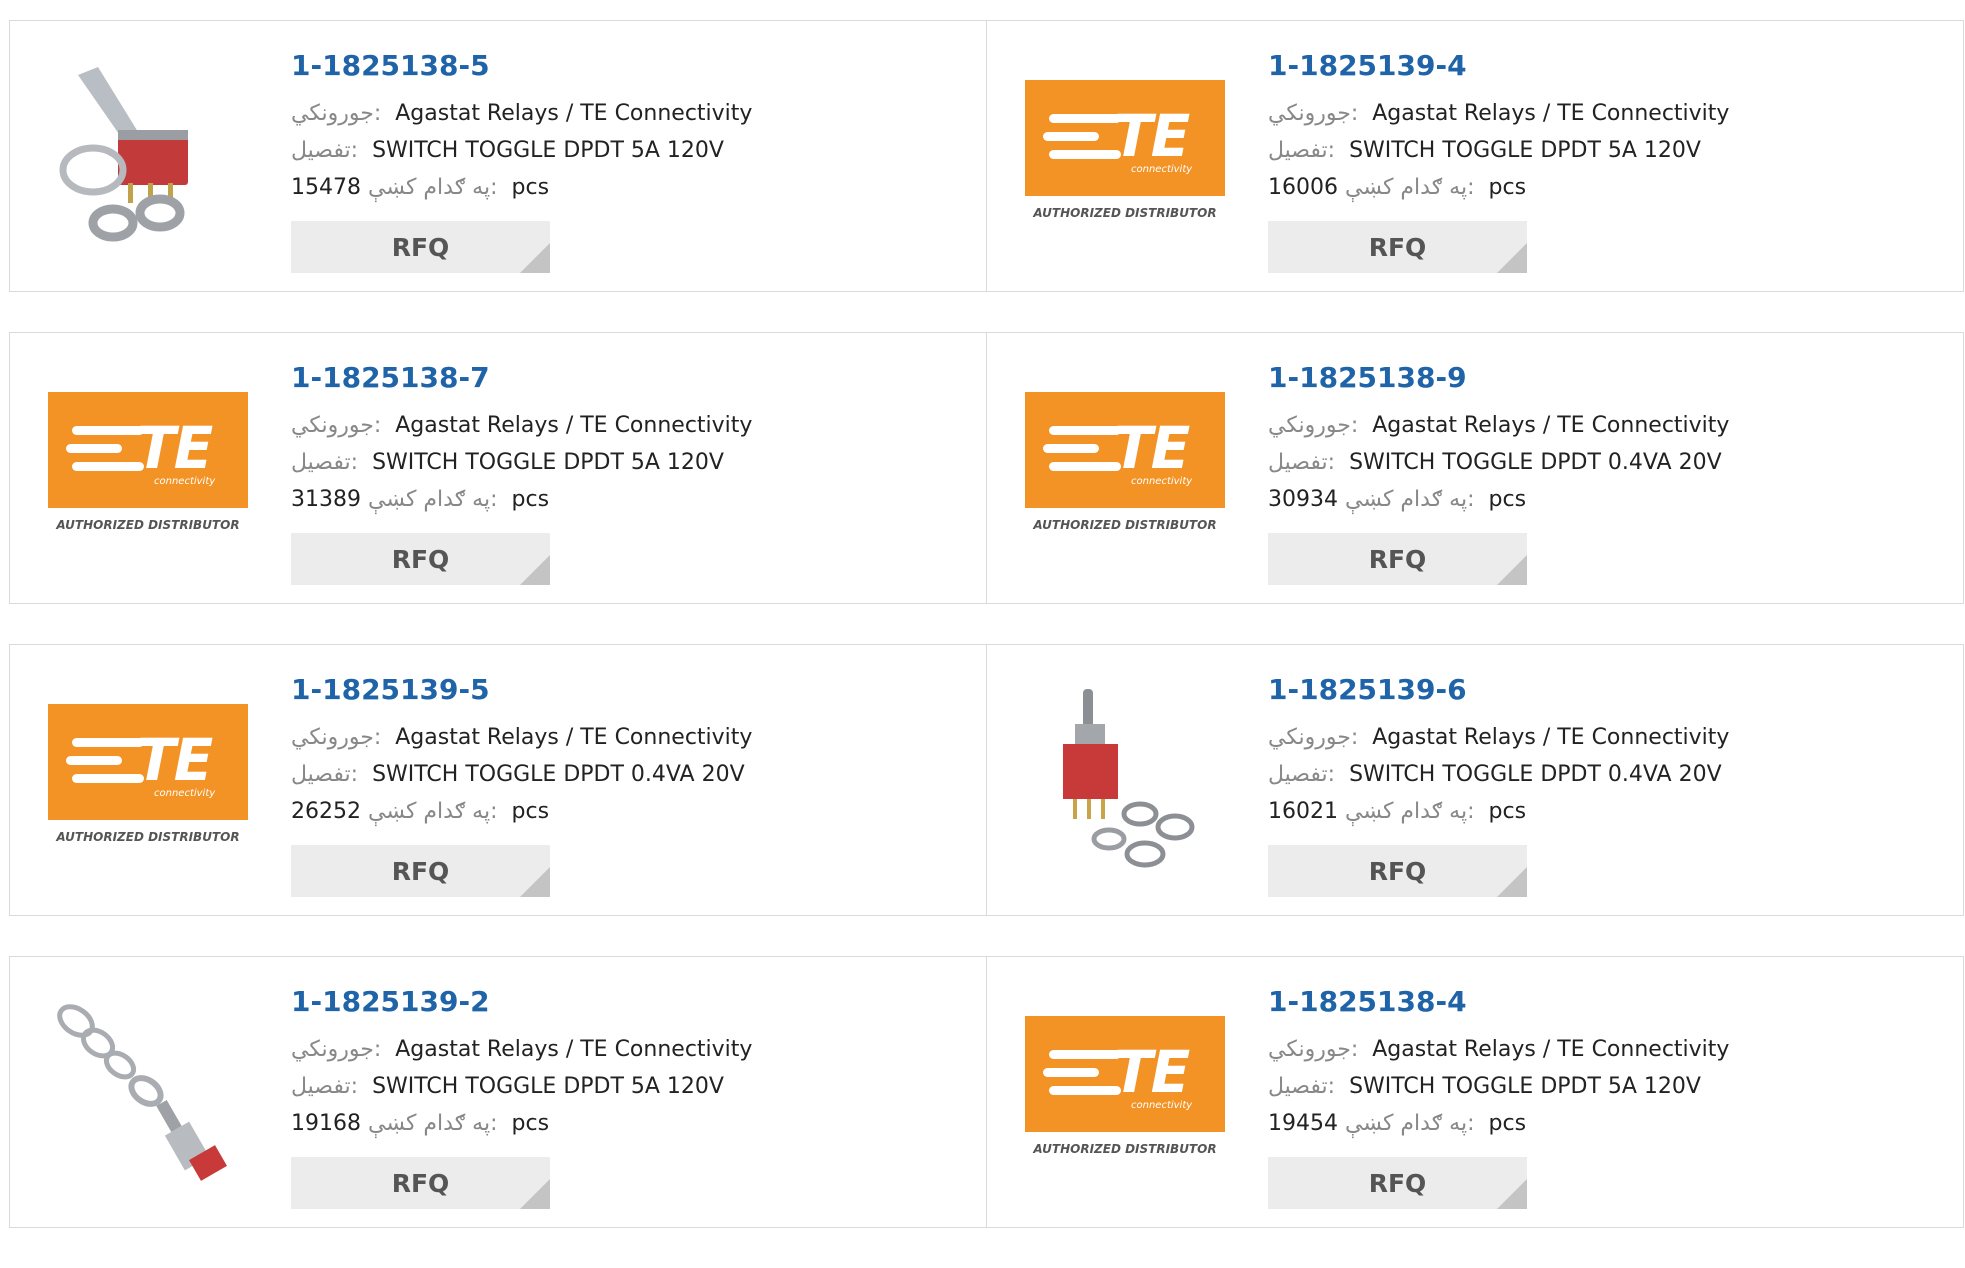  What do you see at coordinates (1129, 778) in the screenshot?
I see `mini-toggle-switch-photo-icon` at bounding box center [1129, 778].